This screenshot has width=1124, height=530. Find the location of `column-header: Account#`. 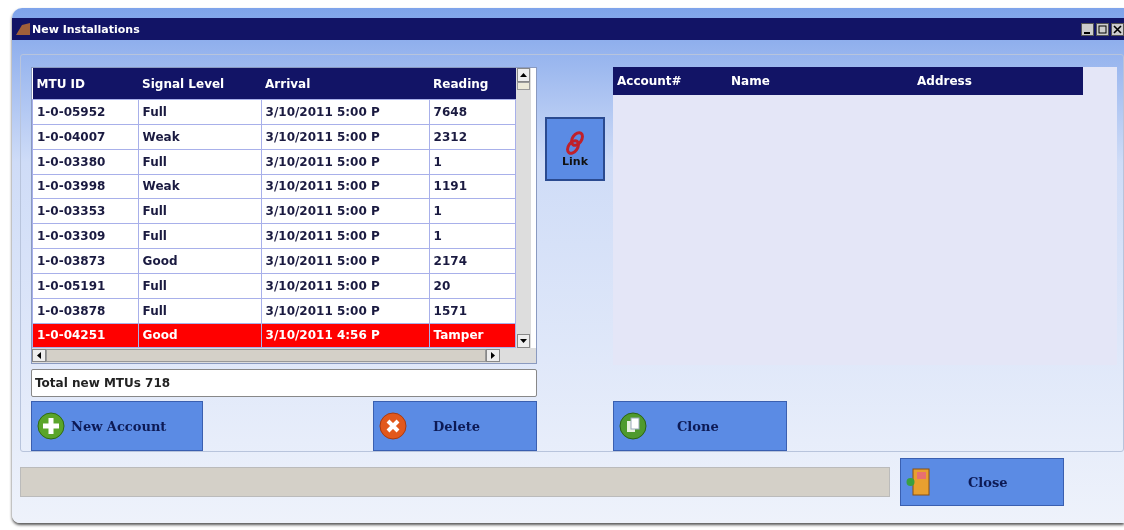

column-header: Account# is located at coordinates (672, 81).